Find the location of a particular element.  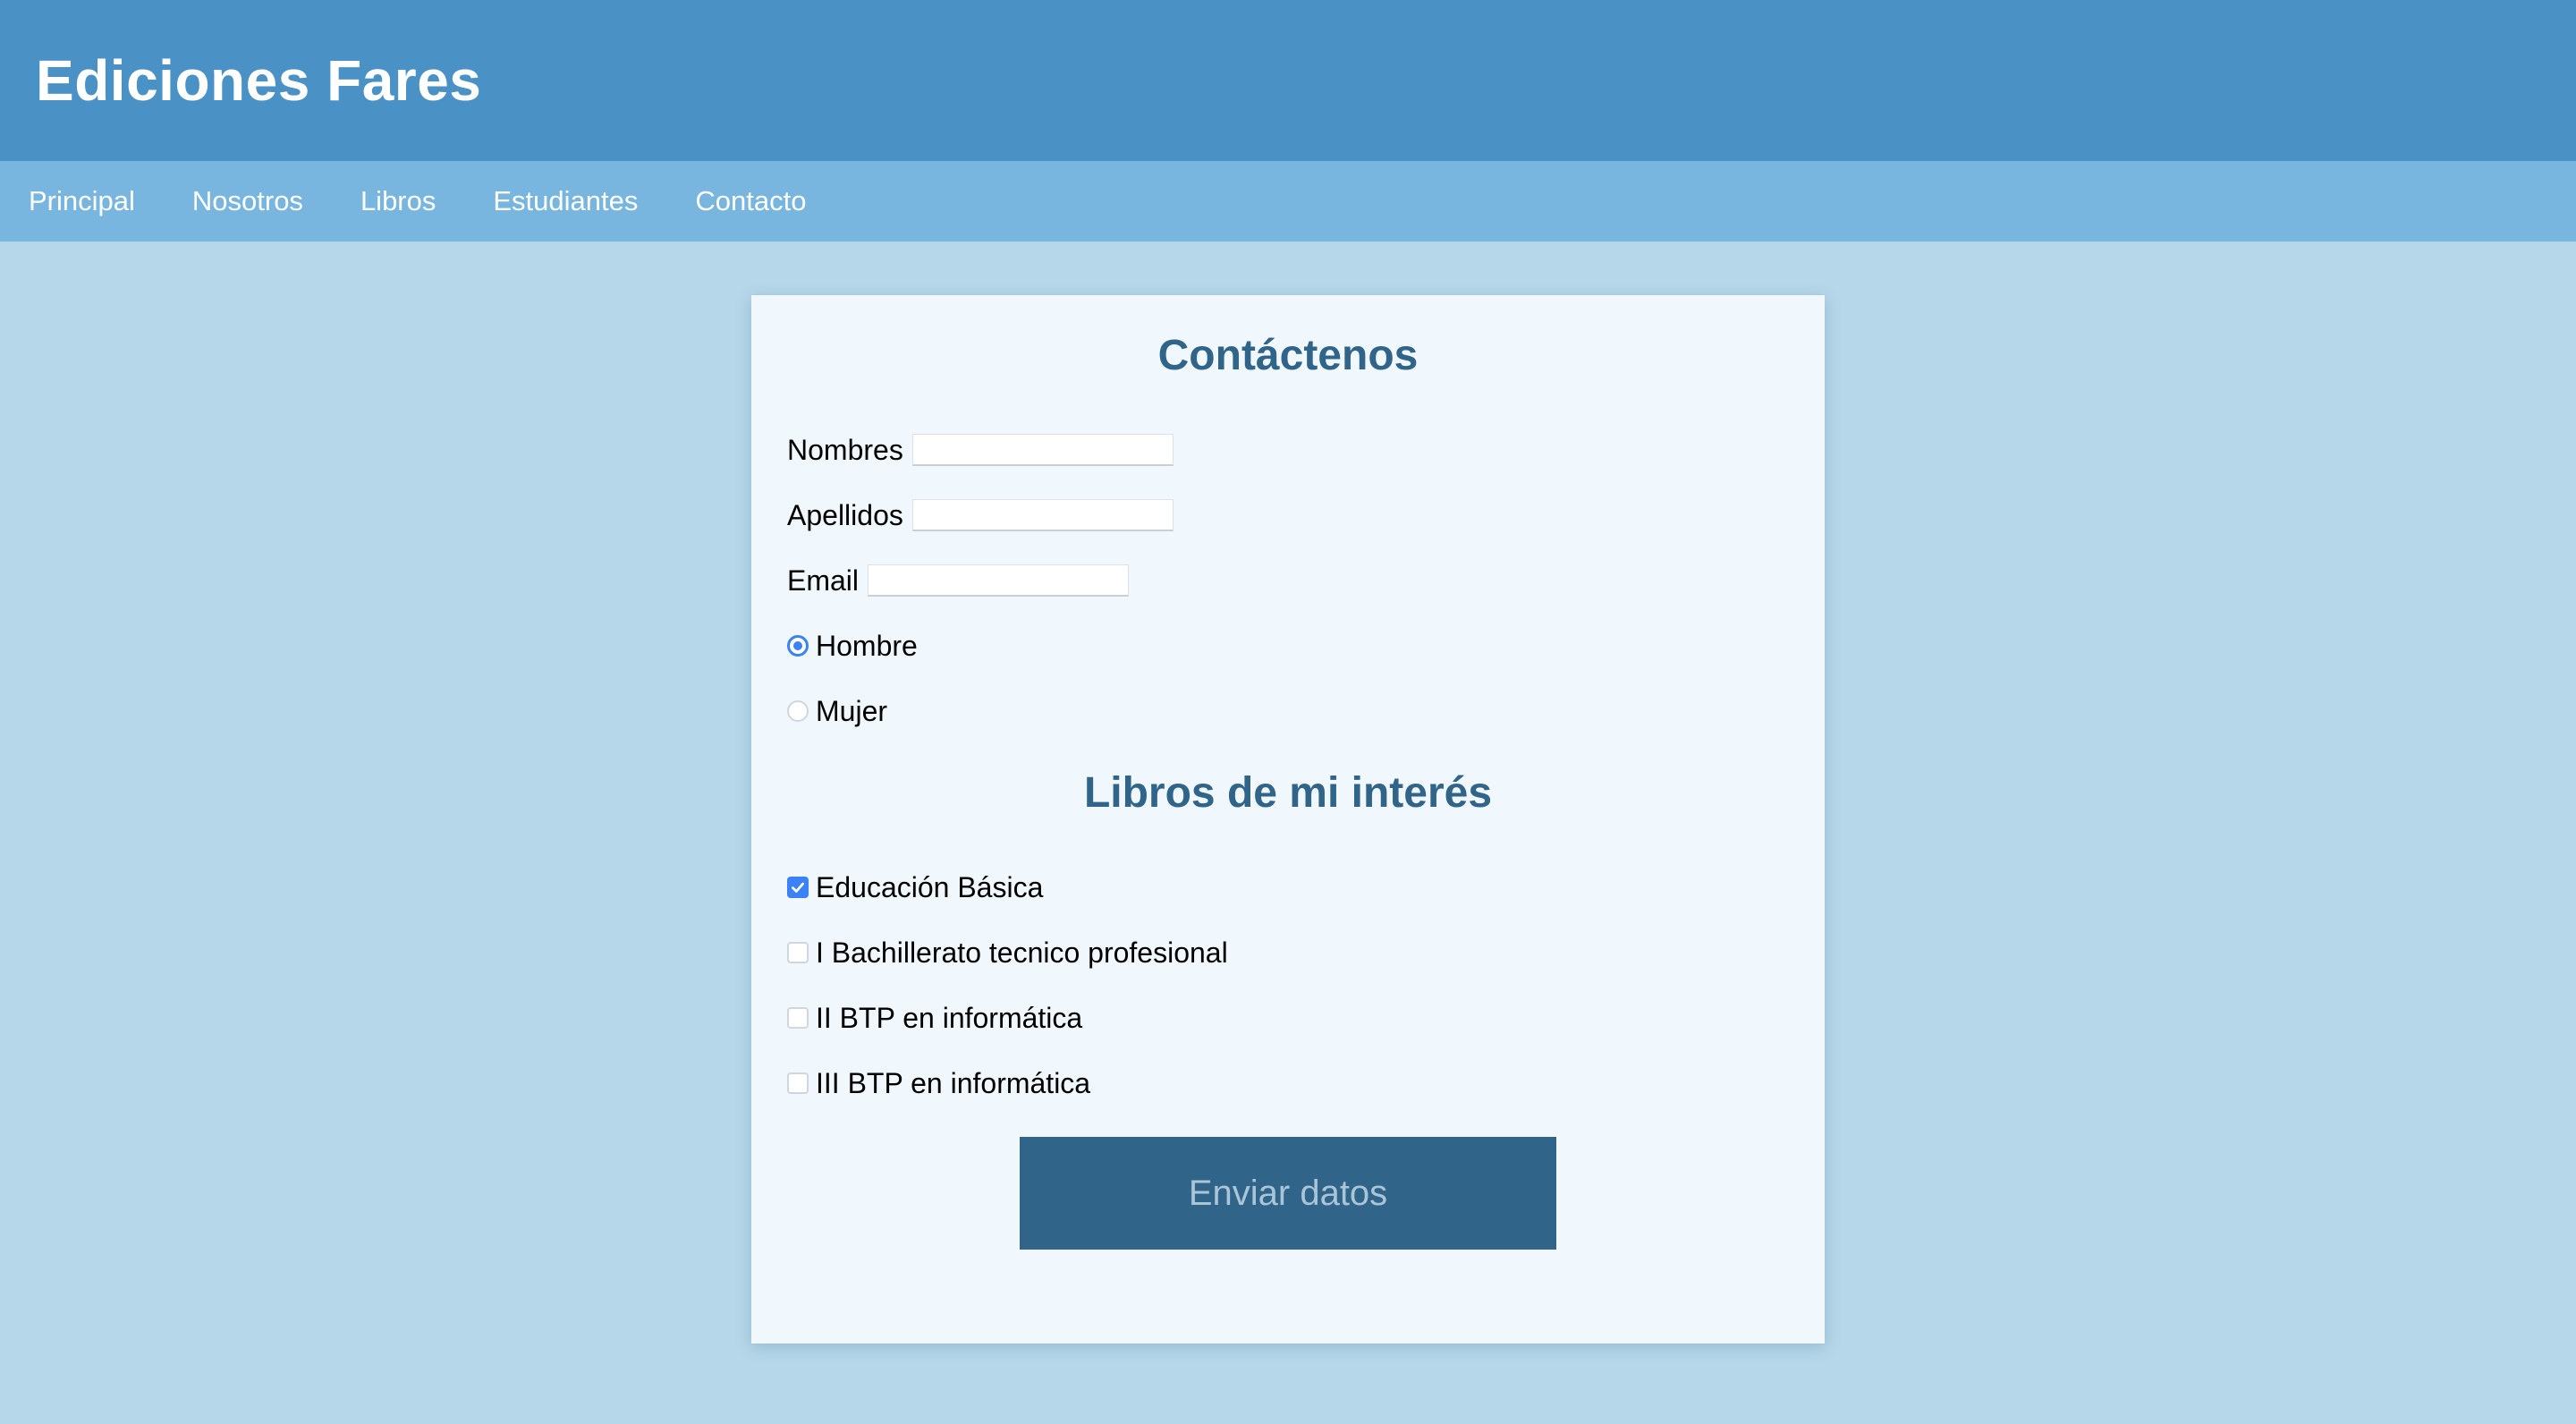

iii-btp-label: III BTP en informática is located at coordinates (953, 1082).